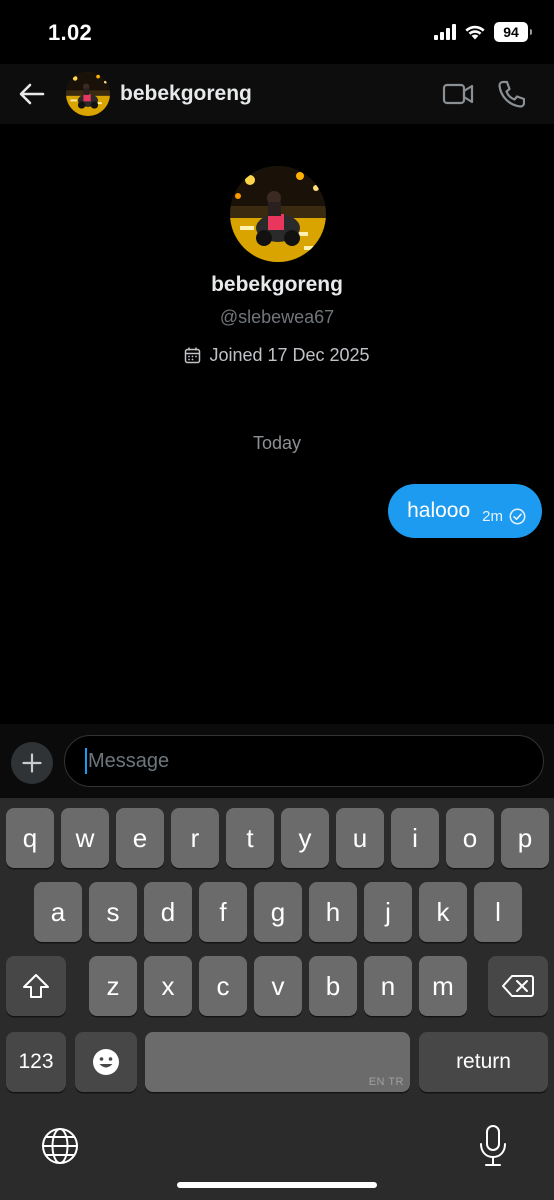 Image resolution: width=554 pixels, height=1200 pixels. I want to click on key-y: y, so click(305, 838).